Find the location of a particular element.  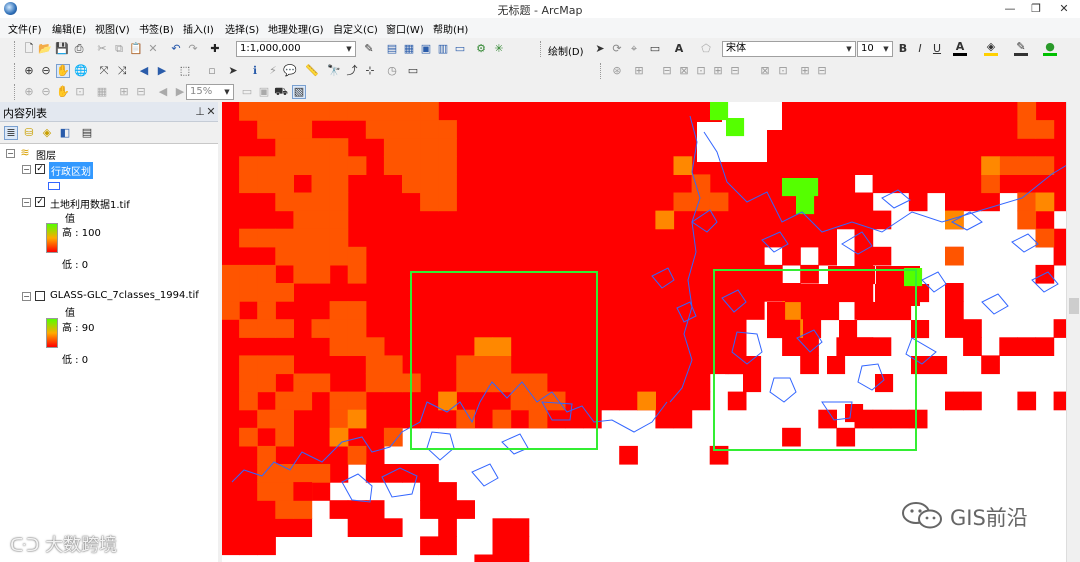

layout-fixed-zoom-in-icon: ⊞ is located at coordinates (124, 92).